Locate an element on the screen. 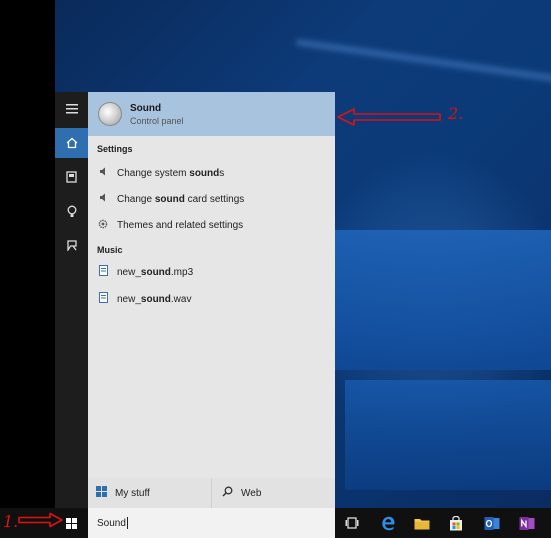  search-input: Sound is located at coordinates (211, 523).